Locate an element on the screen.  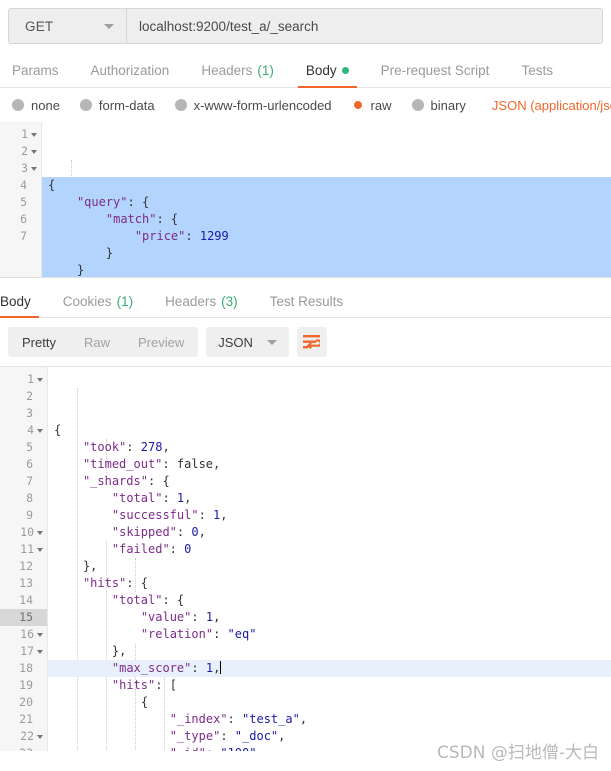
code-line: "_shards": { is located at coordinates (329, 481).